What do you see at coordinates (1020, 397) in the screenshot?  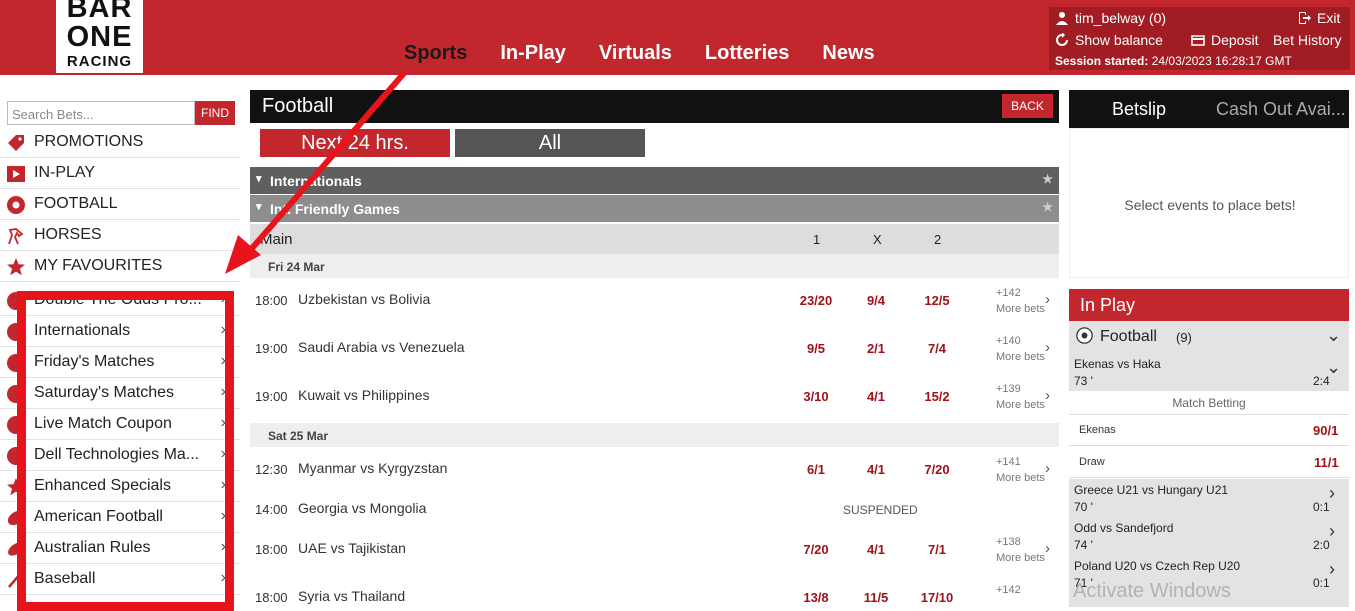 I see `more-bets-link: +139 More bets` at bounding box center [1020, 397].